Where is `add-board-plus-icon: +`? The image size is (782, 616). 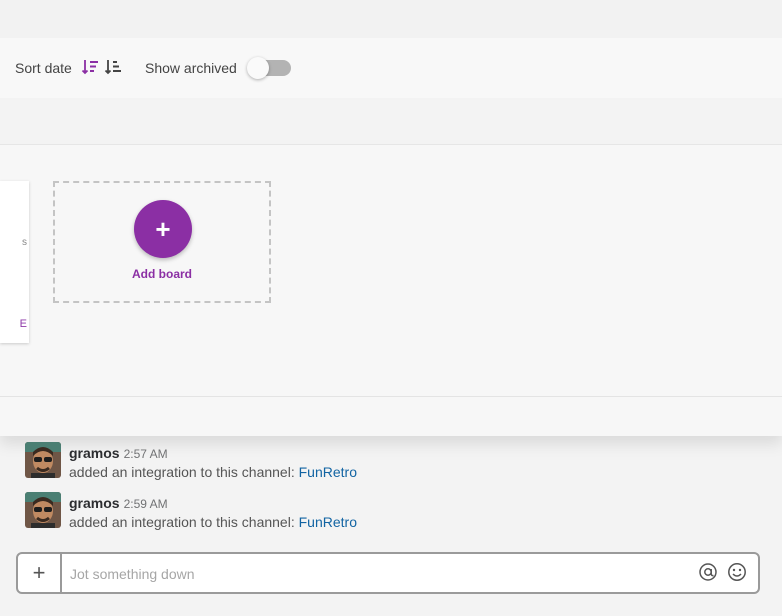 add-board-plus-icon: + is located at coordinates (163, 229).